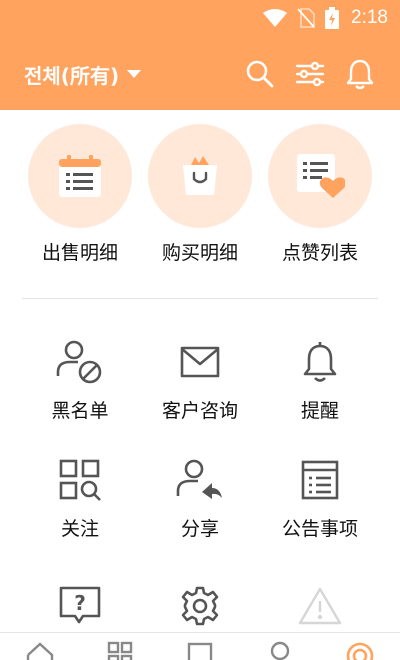  I want to click on profile-icon, so click(280, 650).